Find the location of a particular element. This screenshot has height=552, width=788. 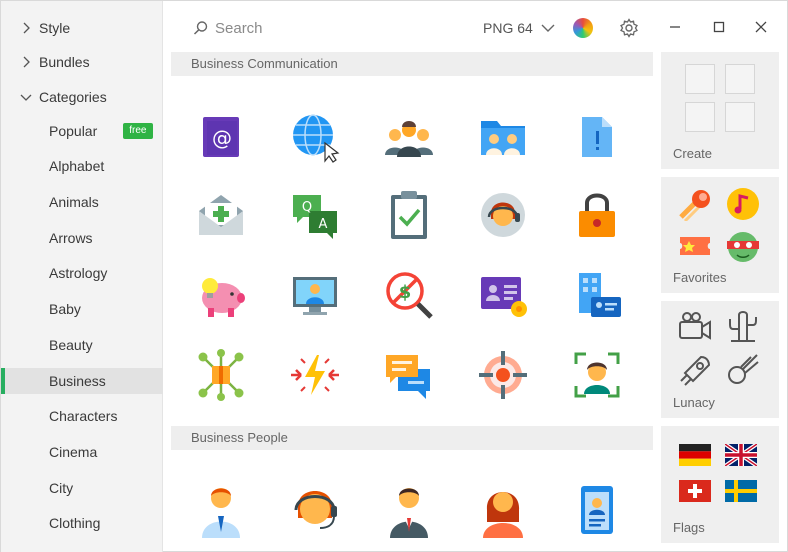

color-picker-icon is located at coordinates (583, 28).